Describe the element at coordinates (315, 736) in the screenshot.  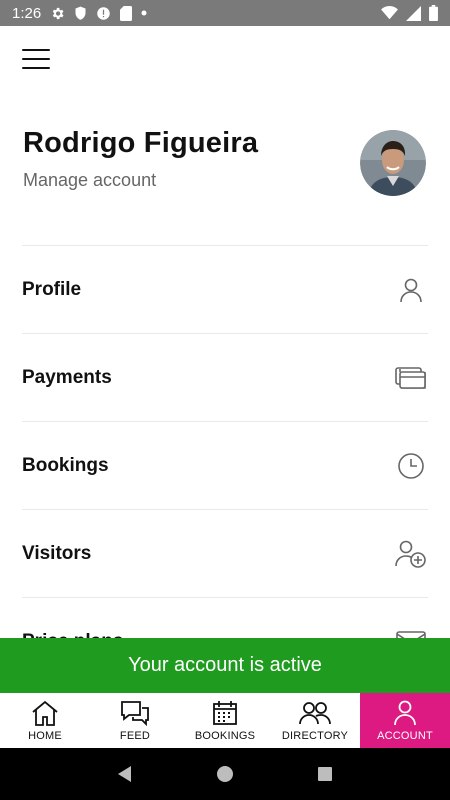
I see `nav-label: DIRECTORY` at that location.